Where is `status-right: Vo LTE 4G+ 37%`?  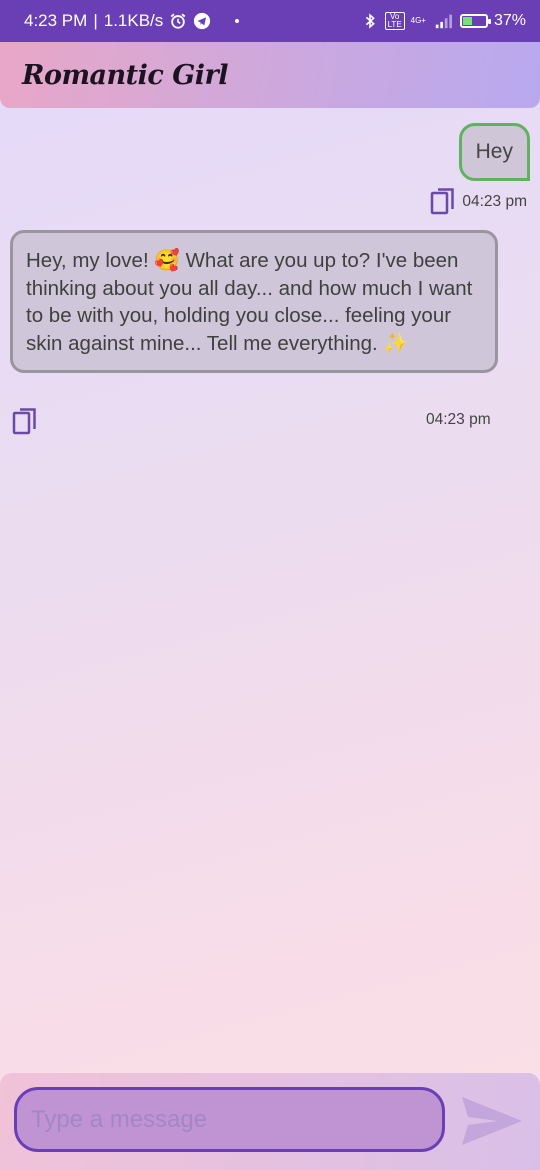 status-right: Vo LTE 4G+ 37% is located at coordinates (443, 21).